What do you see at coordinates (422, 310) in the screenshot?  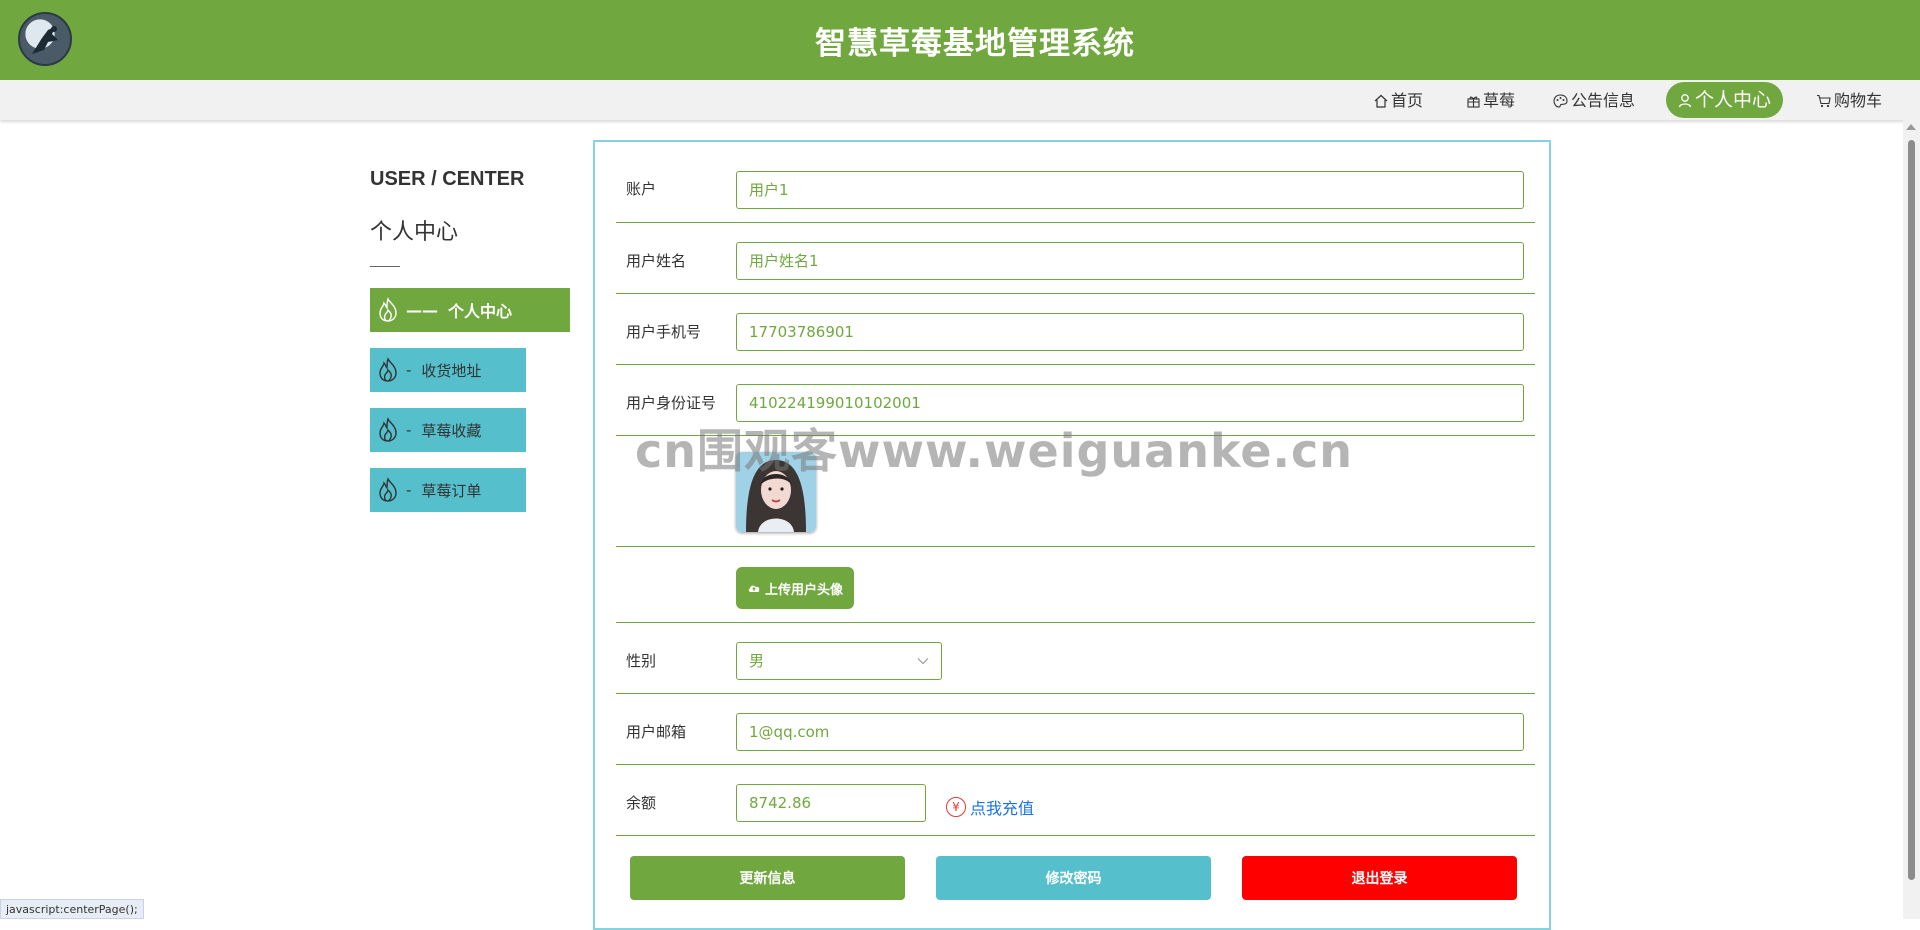 I see `sidebar-dash: ——` at bounding box center [422, 310].